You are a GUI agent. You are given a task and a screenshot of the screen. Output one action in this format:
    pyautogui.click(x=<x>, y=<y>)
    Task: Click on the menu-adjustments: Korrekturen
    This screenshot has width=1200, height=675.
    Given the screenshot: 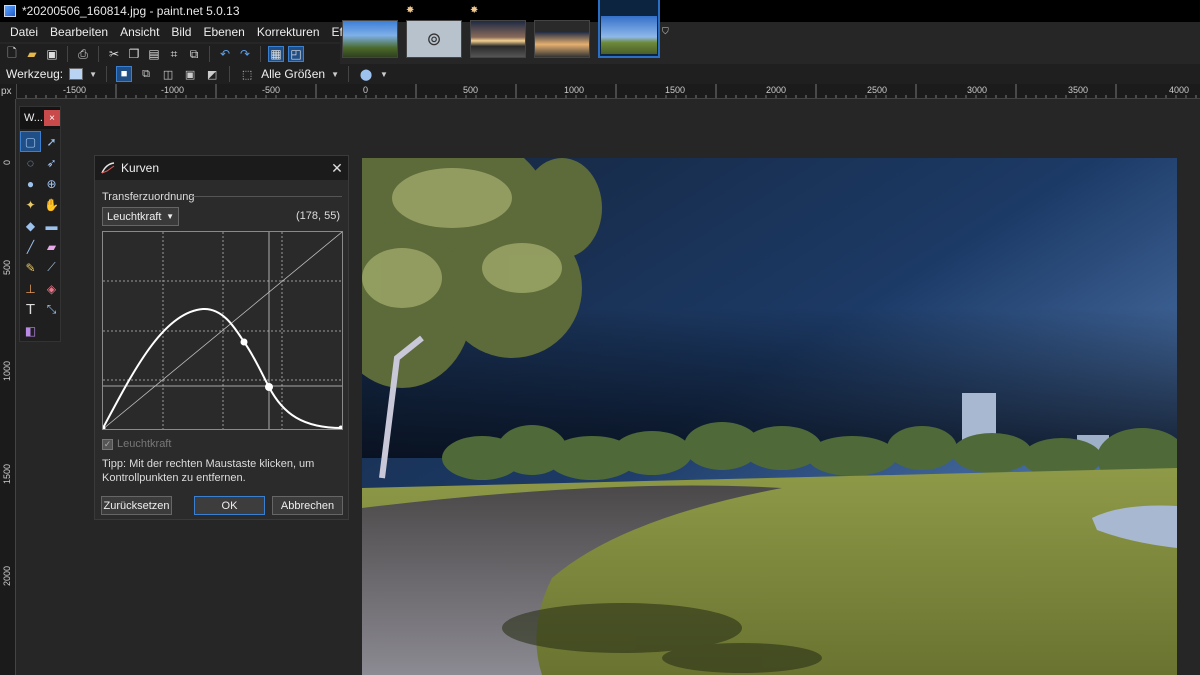 What is the action you would take?
    pyautogui.click(x=288, y=32)
    